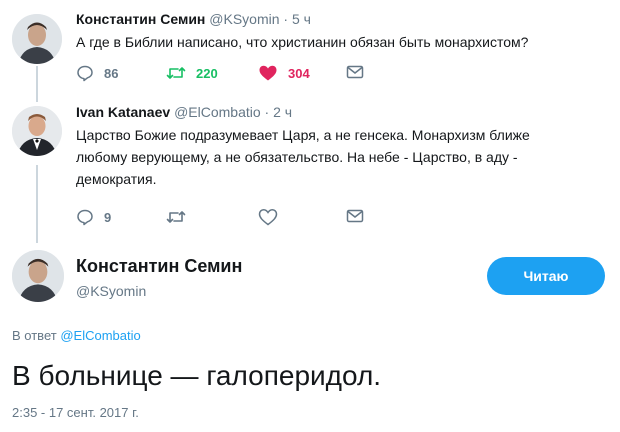 Image resolution: width=620 pixels, height=432 pixels. Describe the element at coordinates (116, 179) in the screenshot. I see `tweet-text-line: демократия.` at that location.